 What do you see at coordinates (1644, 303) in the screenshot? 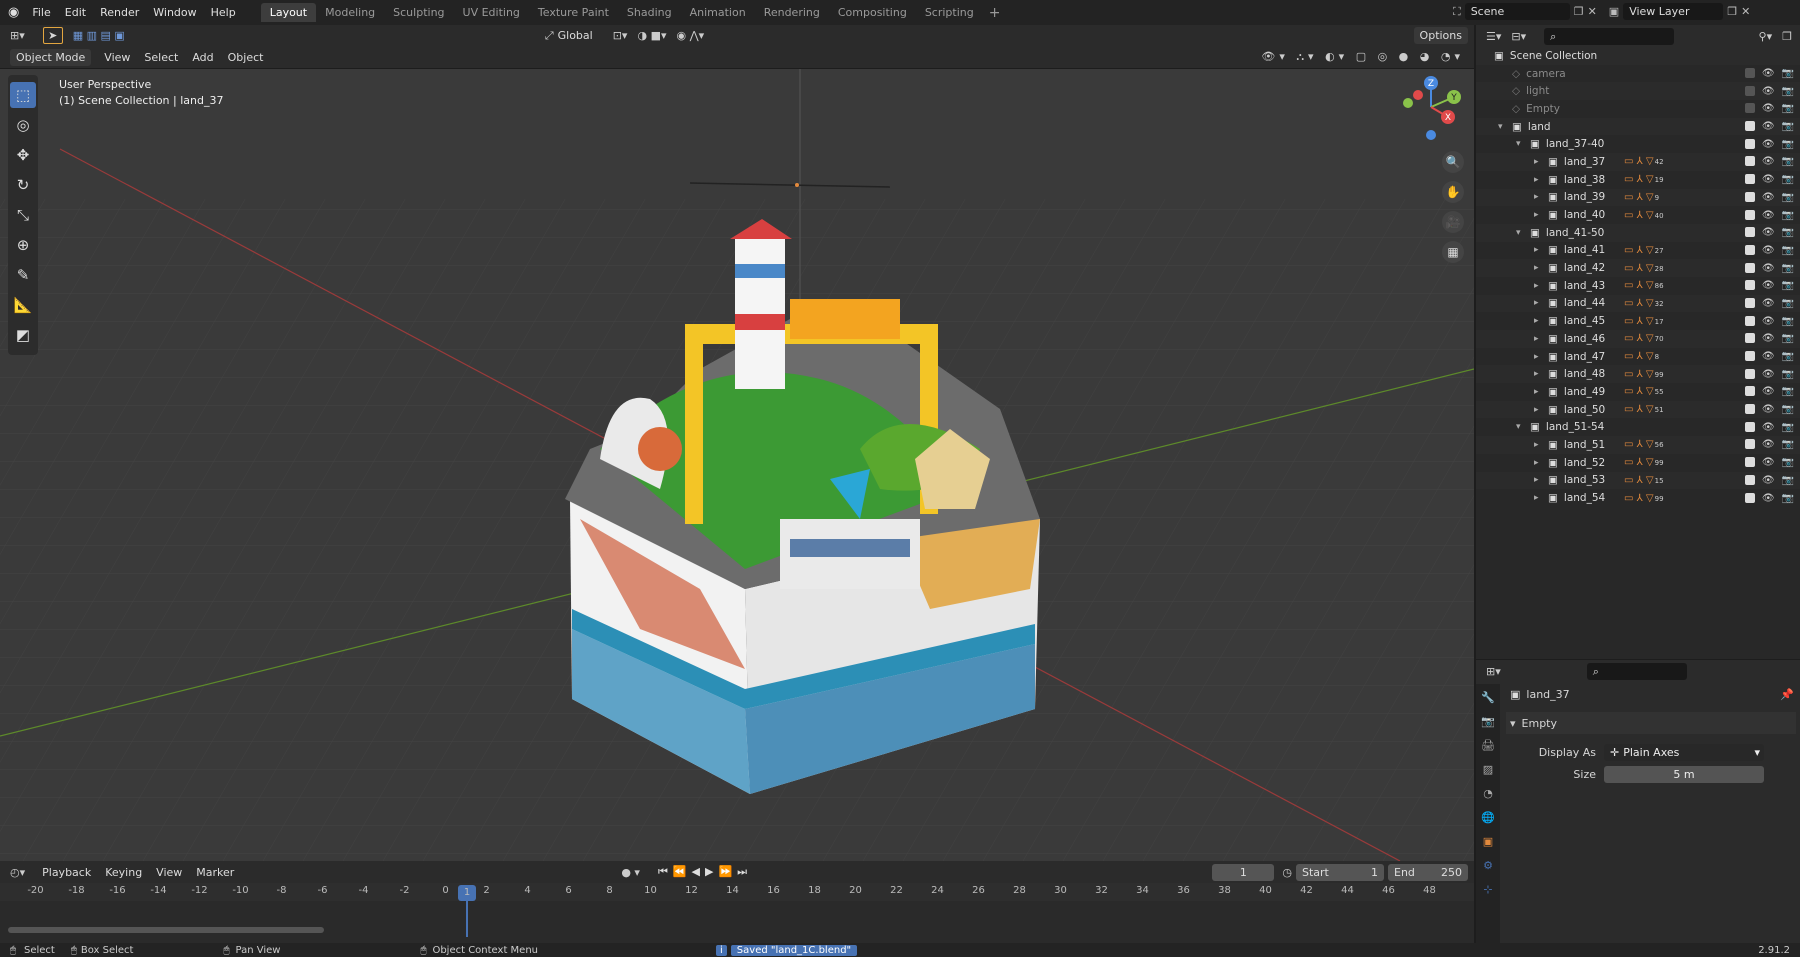
I see `child-objects-icons: ▭ ⅄ ▽32` at bounding box center [1644, 303].